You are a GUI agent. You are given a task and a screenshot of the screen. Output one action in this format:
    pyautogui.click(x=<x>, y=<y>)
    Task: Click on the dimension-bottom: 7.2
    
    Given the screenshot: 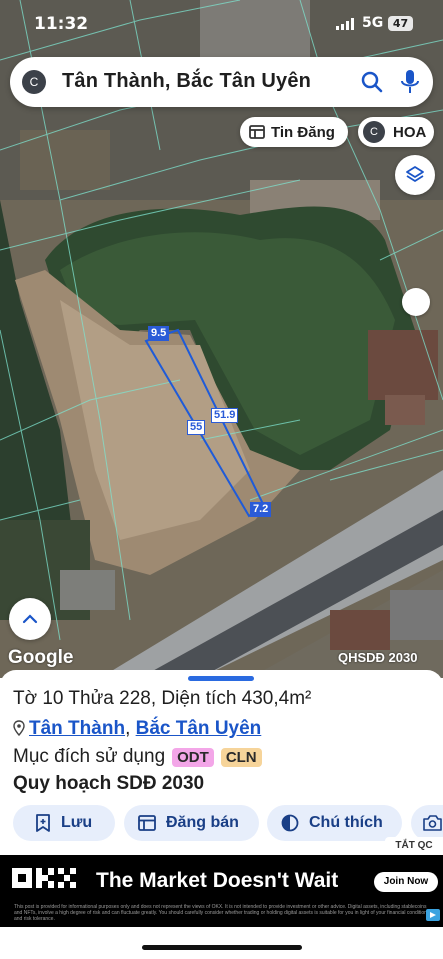 What is the action you would take?
    pyautogui.click(x=261, y=509)
    